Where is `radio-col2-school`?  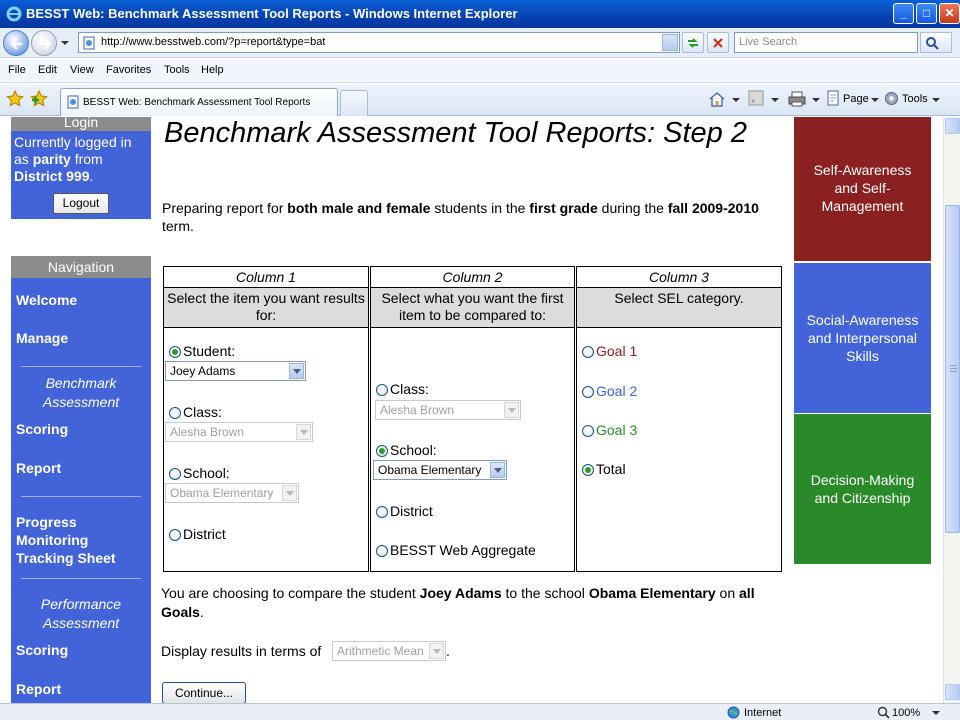
radio-col2-school is located at coordinates (382, 451).